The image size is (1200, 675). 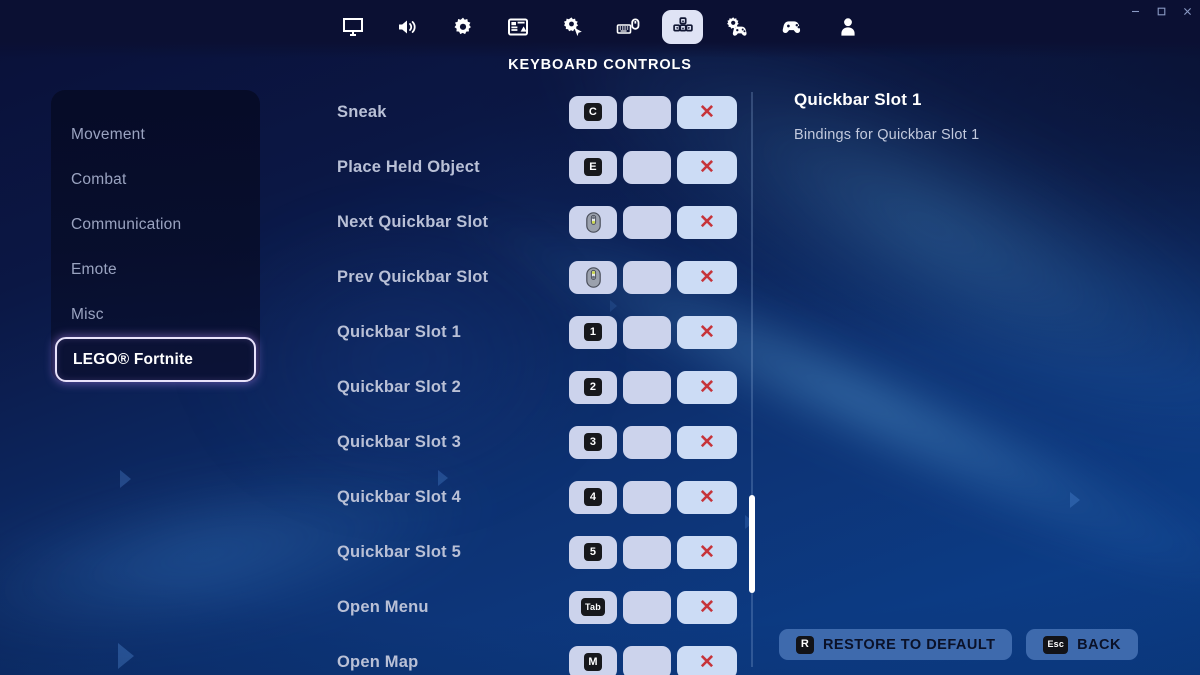 I want to click on primary-binding-slot: Tab, so click(x=593, y=607).